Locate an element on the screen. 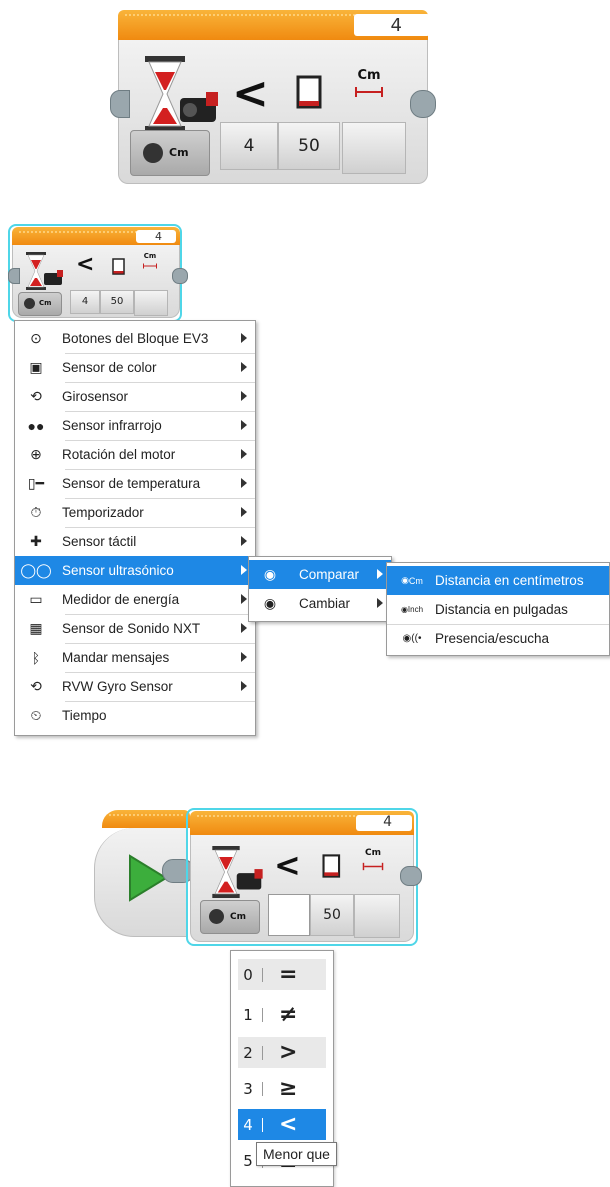  compare-option-greater: 2 > is located at coordinates (282, 1052).